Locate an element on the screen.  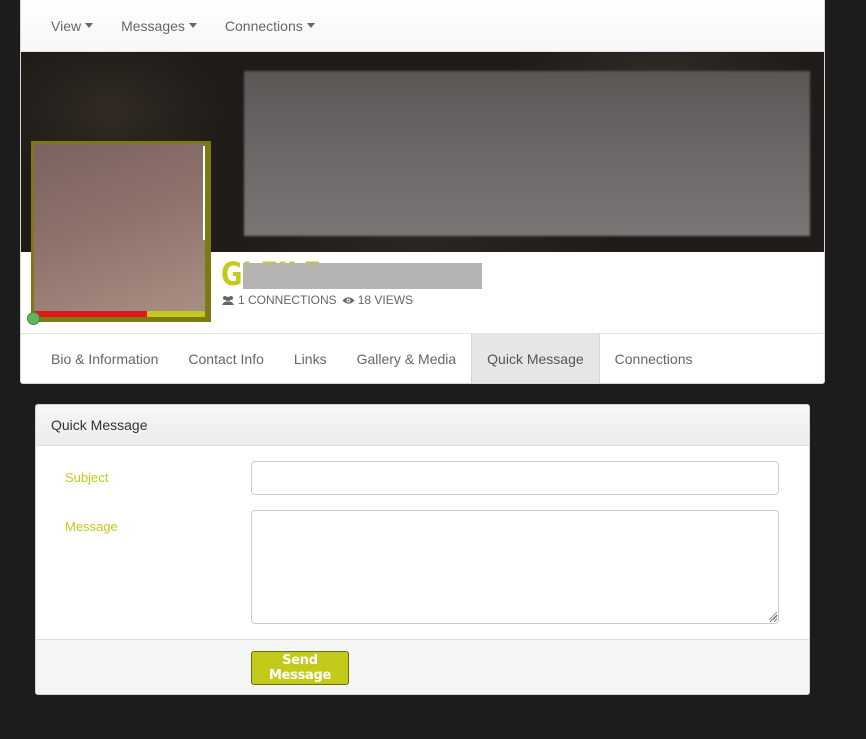
view-dropdown: View is located at coordinates (72, 26).